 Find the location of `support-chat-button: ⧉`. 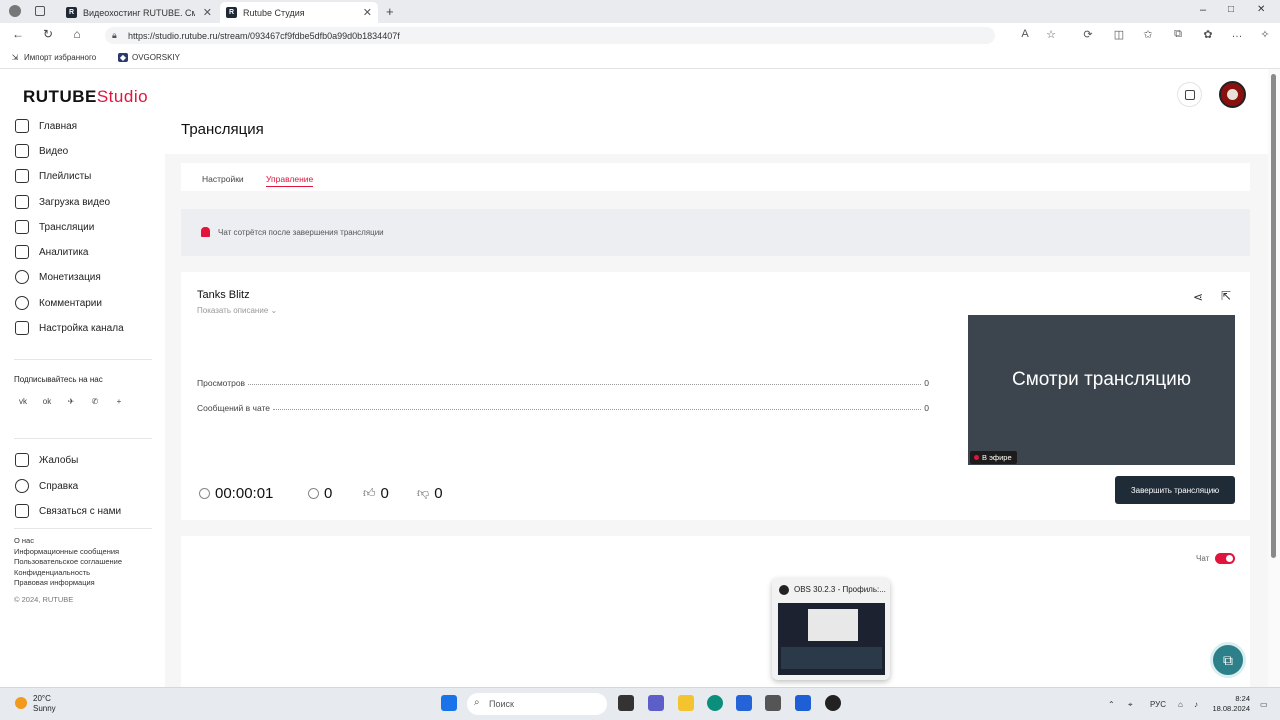

support-chat-button: ⧉ is located at coordinates (1228, 660).